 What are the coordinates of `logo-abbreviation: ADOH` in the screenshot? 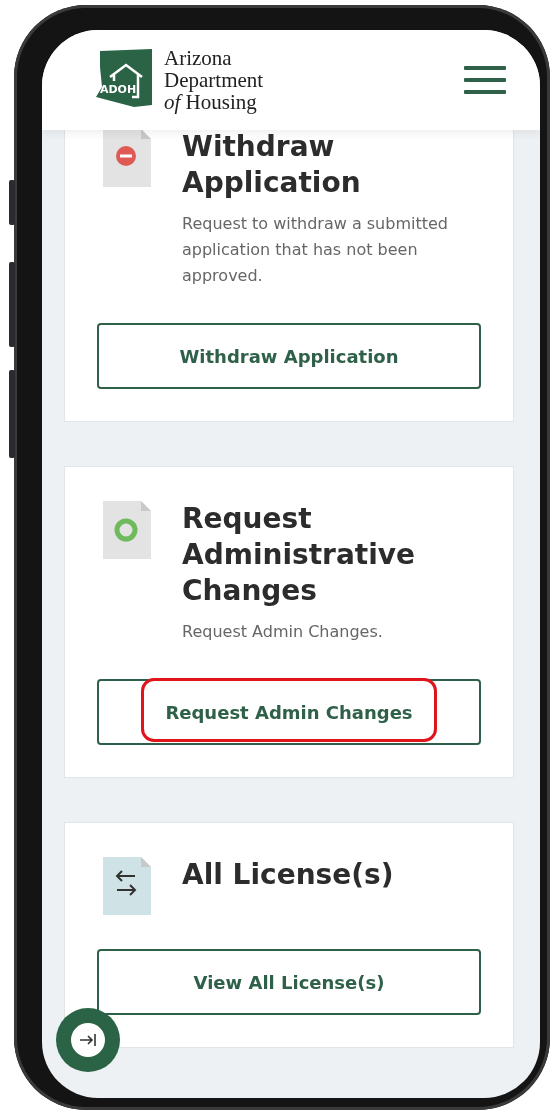 It's located at (118, 89).